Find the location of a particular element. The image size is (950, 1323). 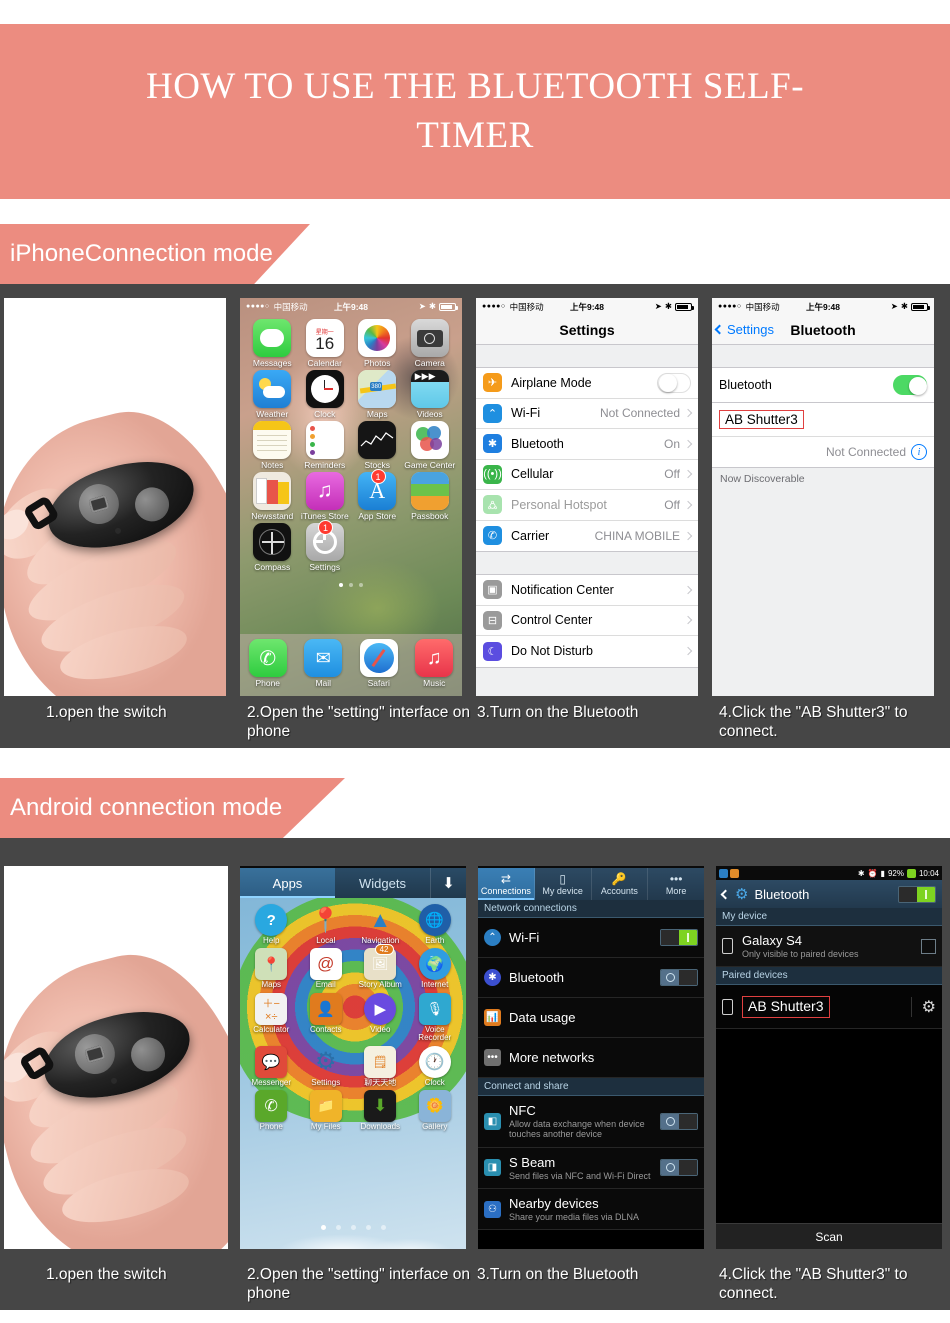

caption-step2: 2.Open the "setting" interface on phone is located at coordinates (358, 722).